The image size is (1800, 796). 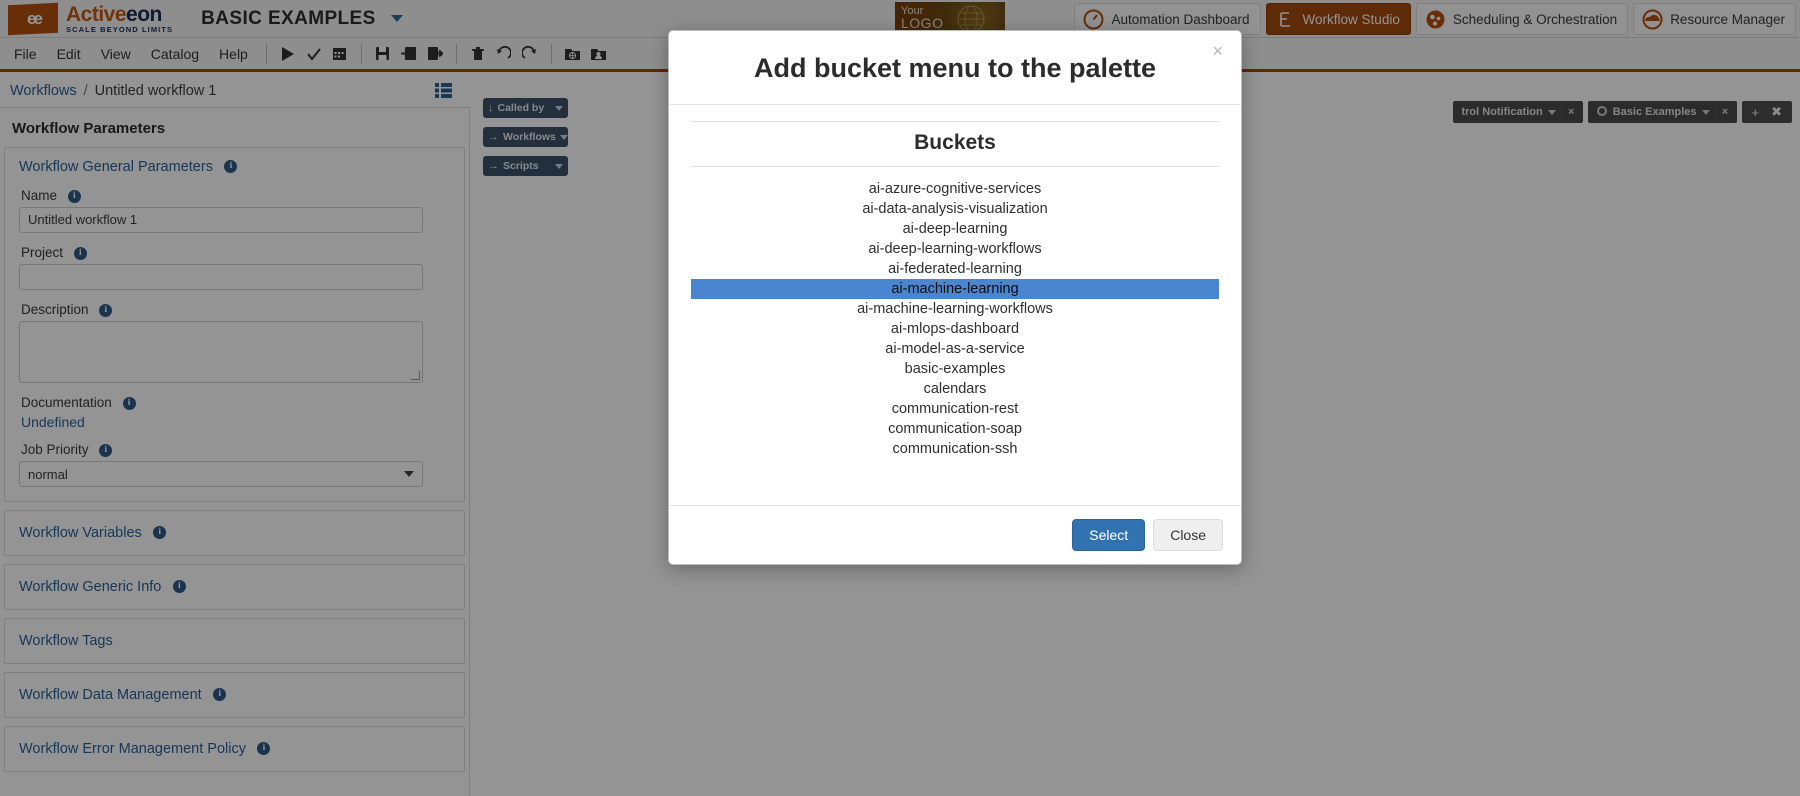 I want to click on dialog-header: × Add bucket menu to the palette, so click(x=955, y=67).